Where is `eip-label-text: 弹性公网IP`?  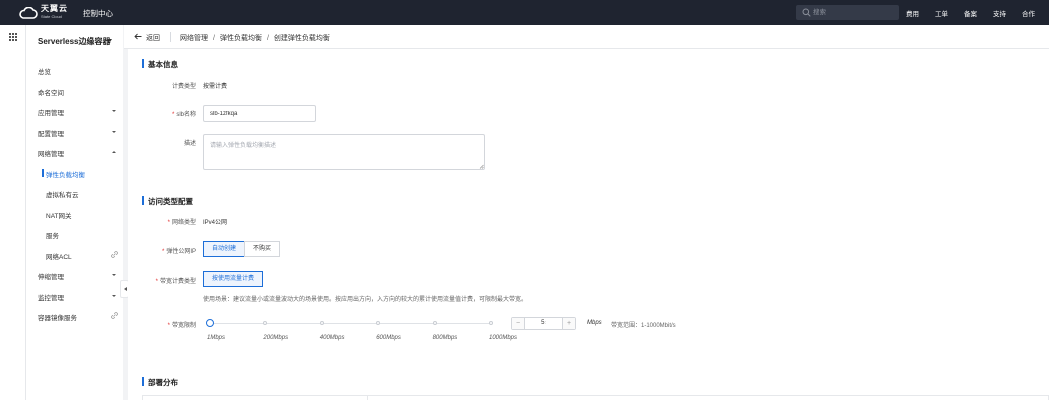 eip-label-text: 弹性公网IP is located at coordinates (181, 252).